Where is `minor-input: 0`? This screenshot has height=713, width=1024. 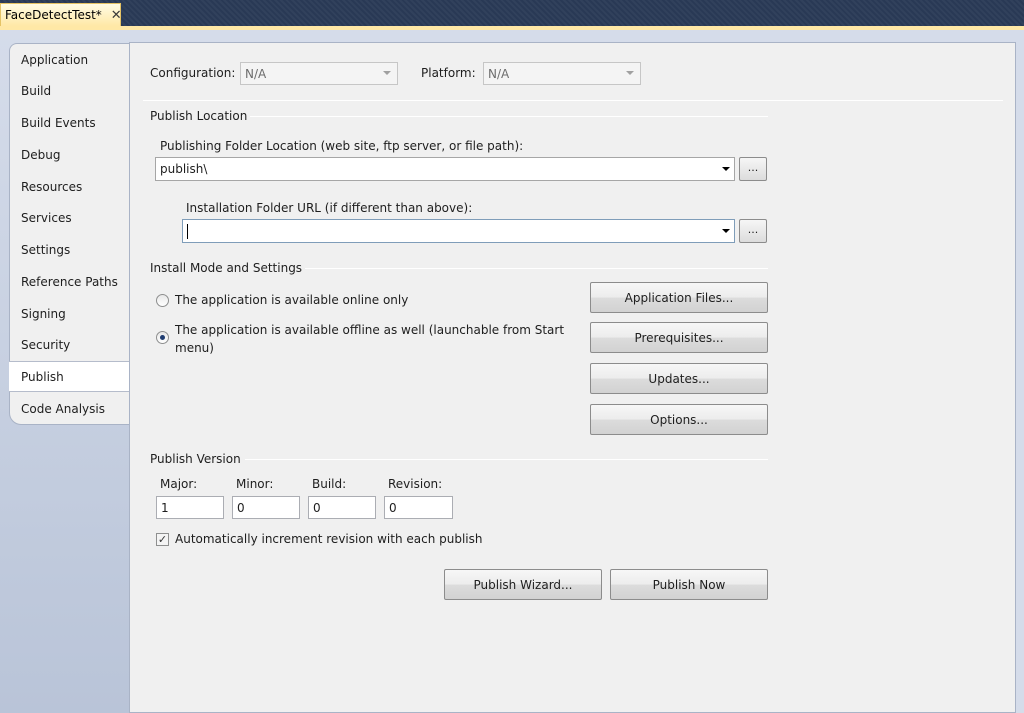
minor-input: 0 is located at coordinates (266, 507).